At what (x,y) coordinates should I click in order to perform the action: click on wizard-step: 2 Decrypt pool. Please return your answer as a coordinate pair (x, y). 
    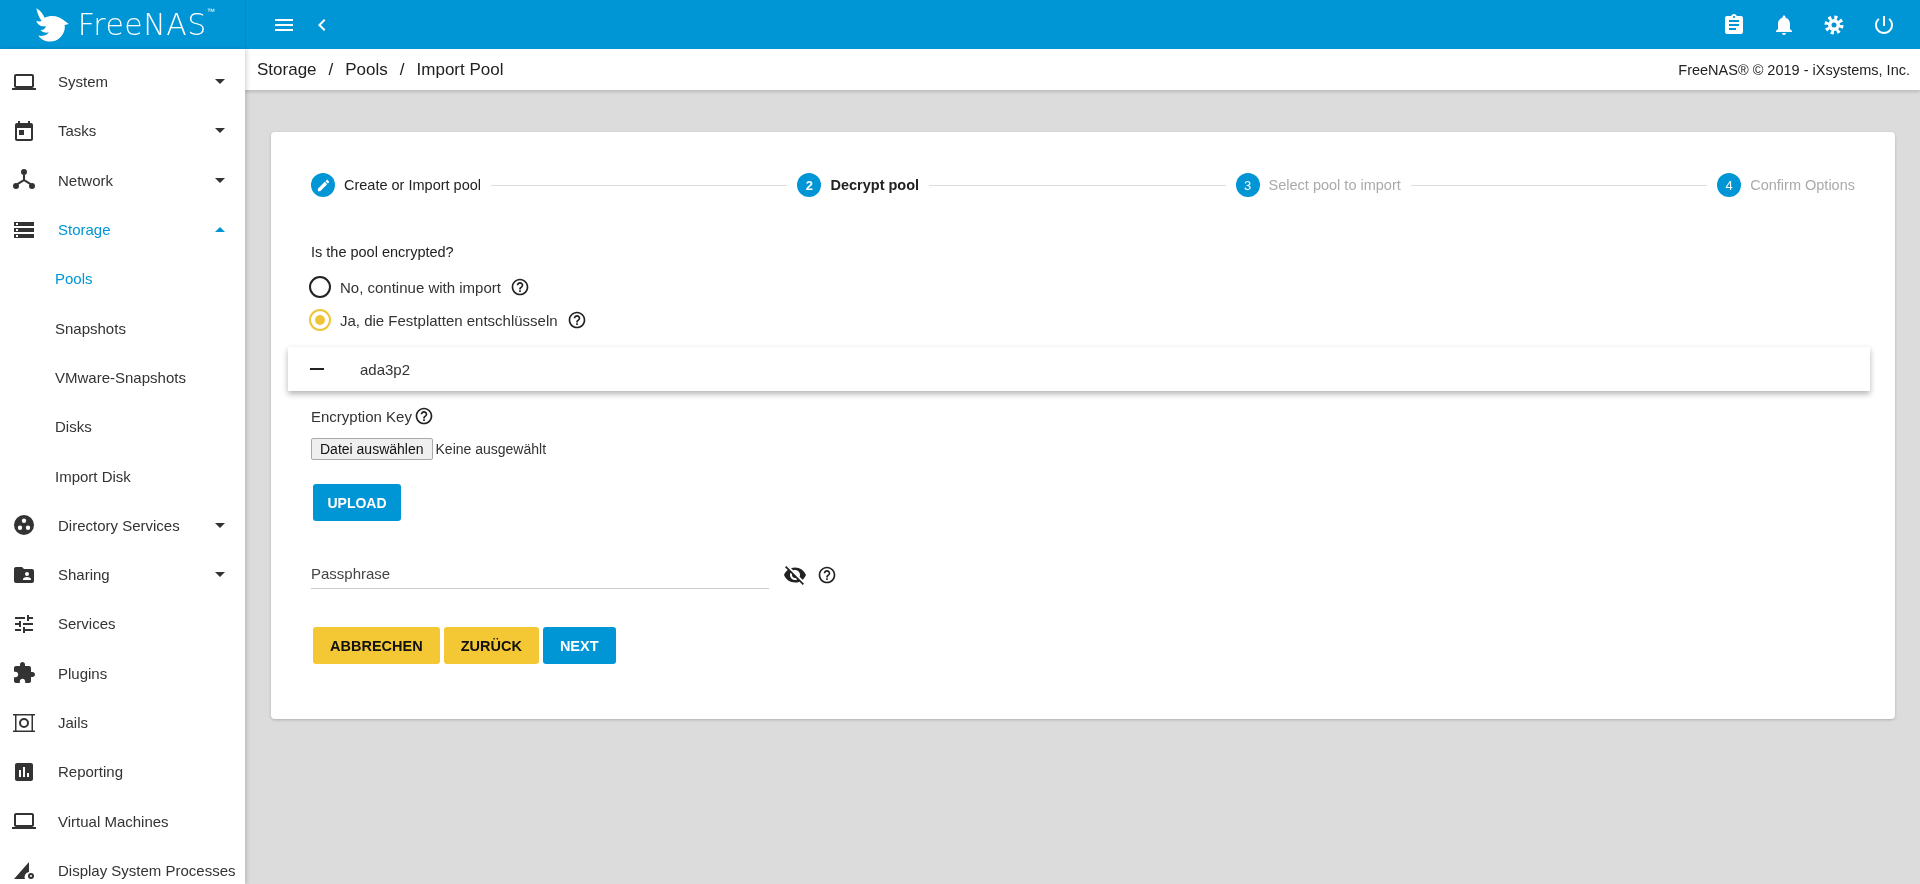
    Looking at the image, I should click on (858, 185).